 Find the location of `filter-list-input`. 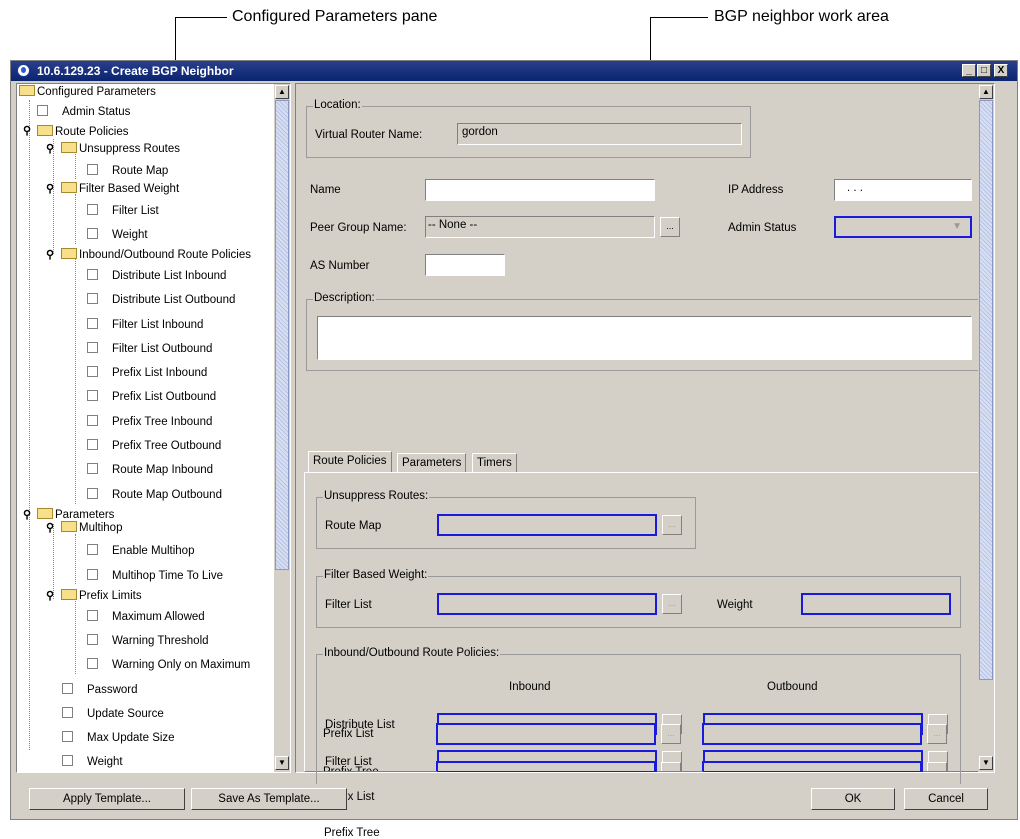

filter-list-input is located at coordinates (547, 604).